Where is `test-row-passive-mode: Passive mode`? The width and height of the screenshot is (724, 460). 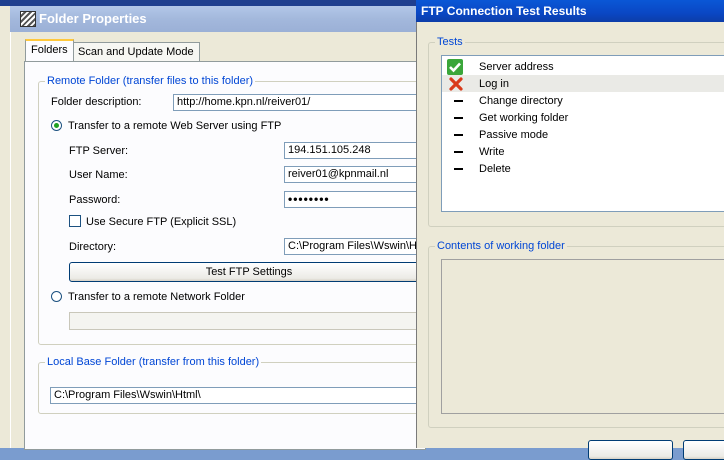
test-row-passive-mode: Passive mode is located at coordinates (583, 134).